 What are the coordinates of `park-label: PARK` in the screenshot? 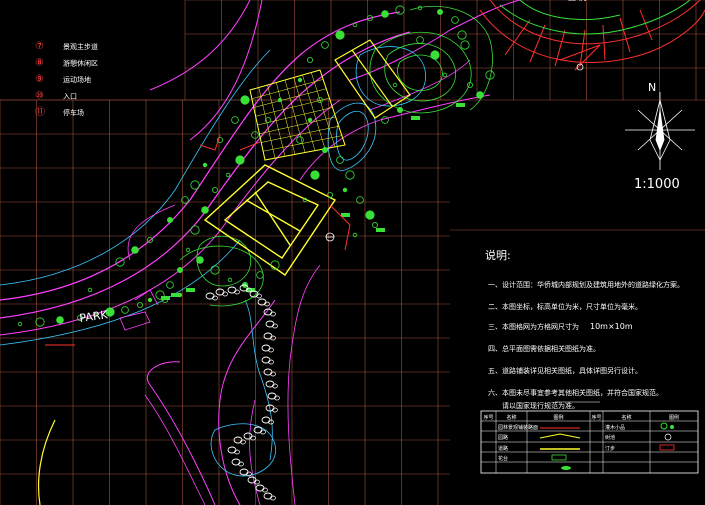 It's located at (94, 316).